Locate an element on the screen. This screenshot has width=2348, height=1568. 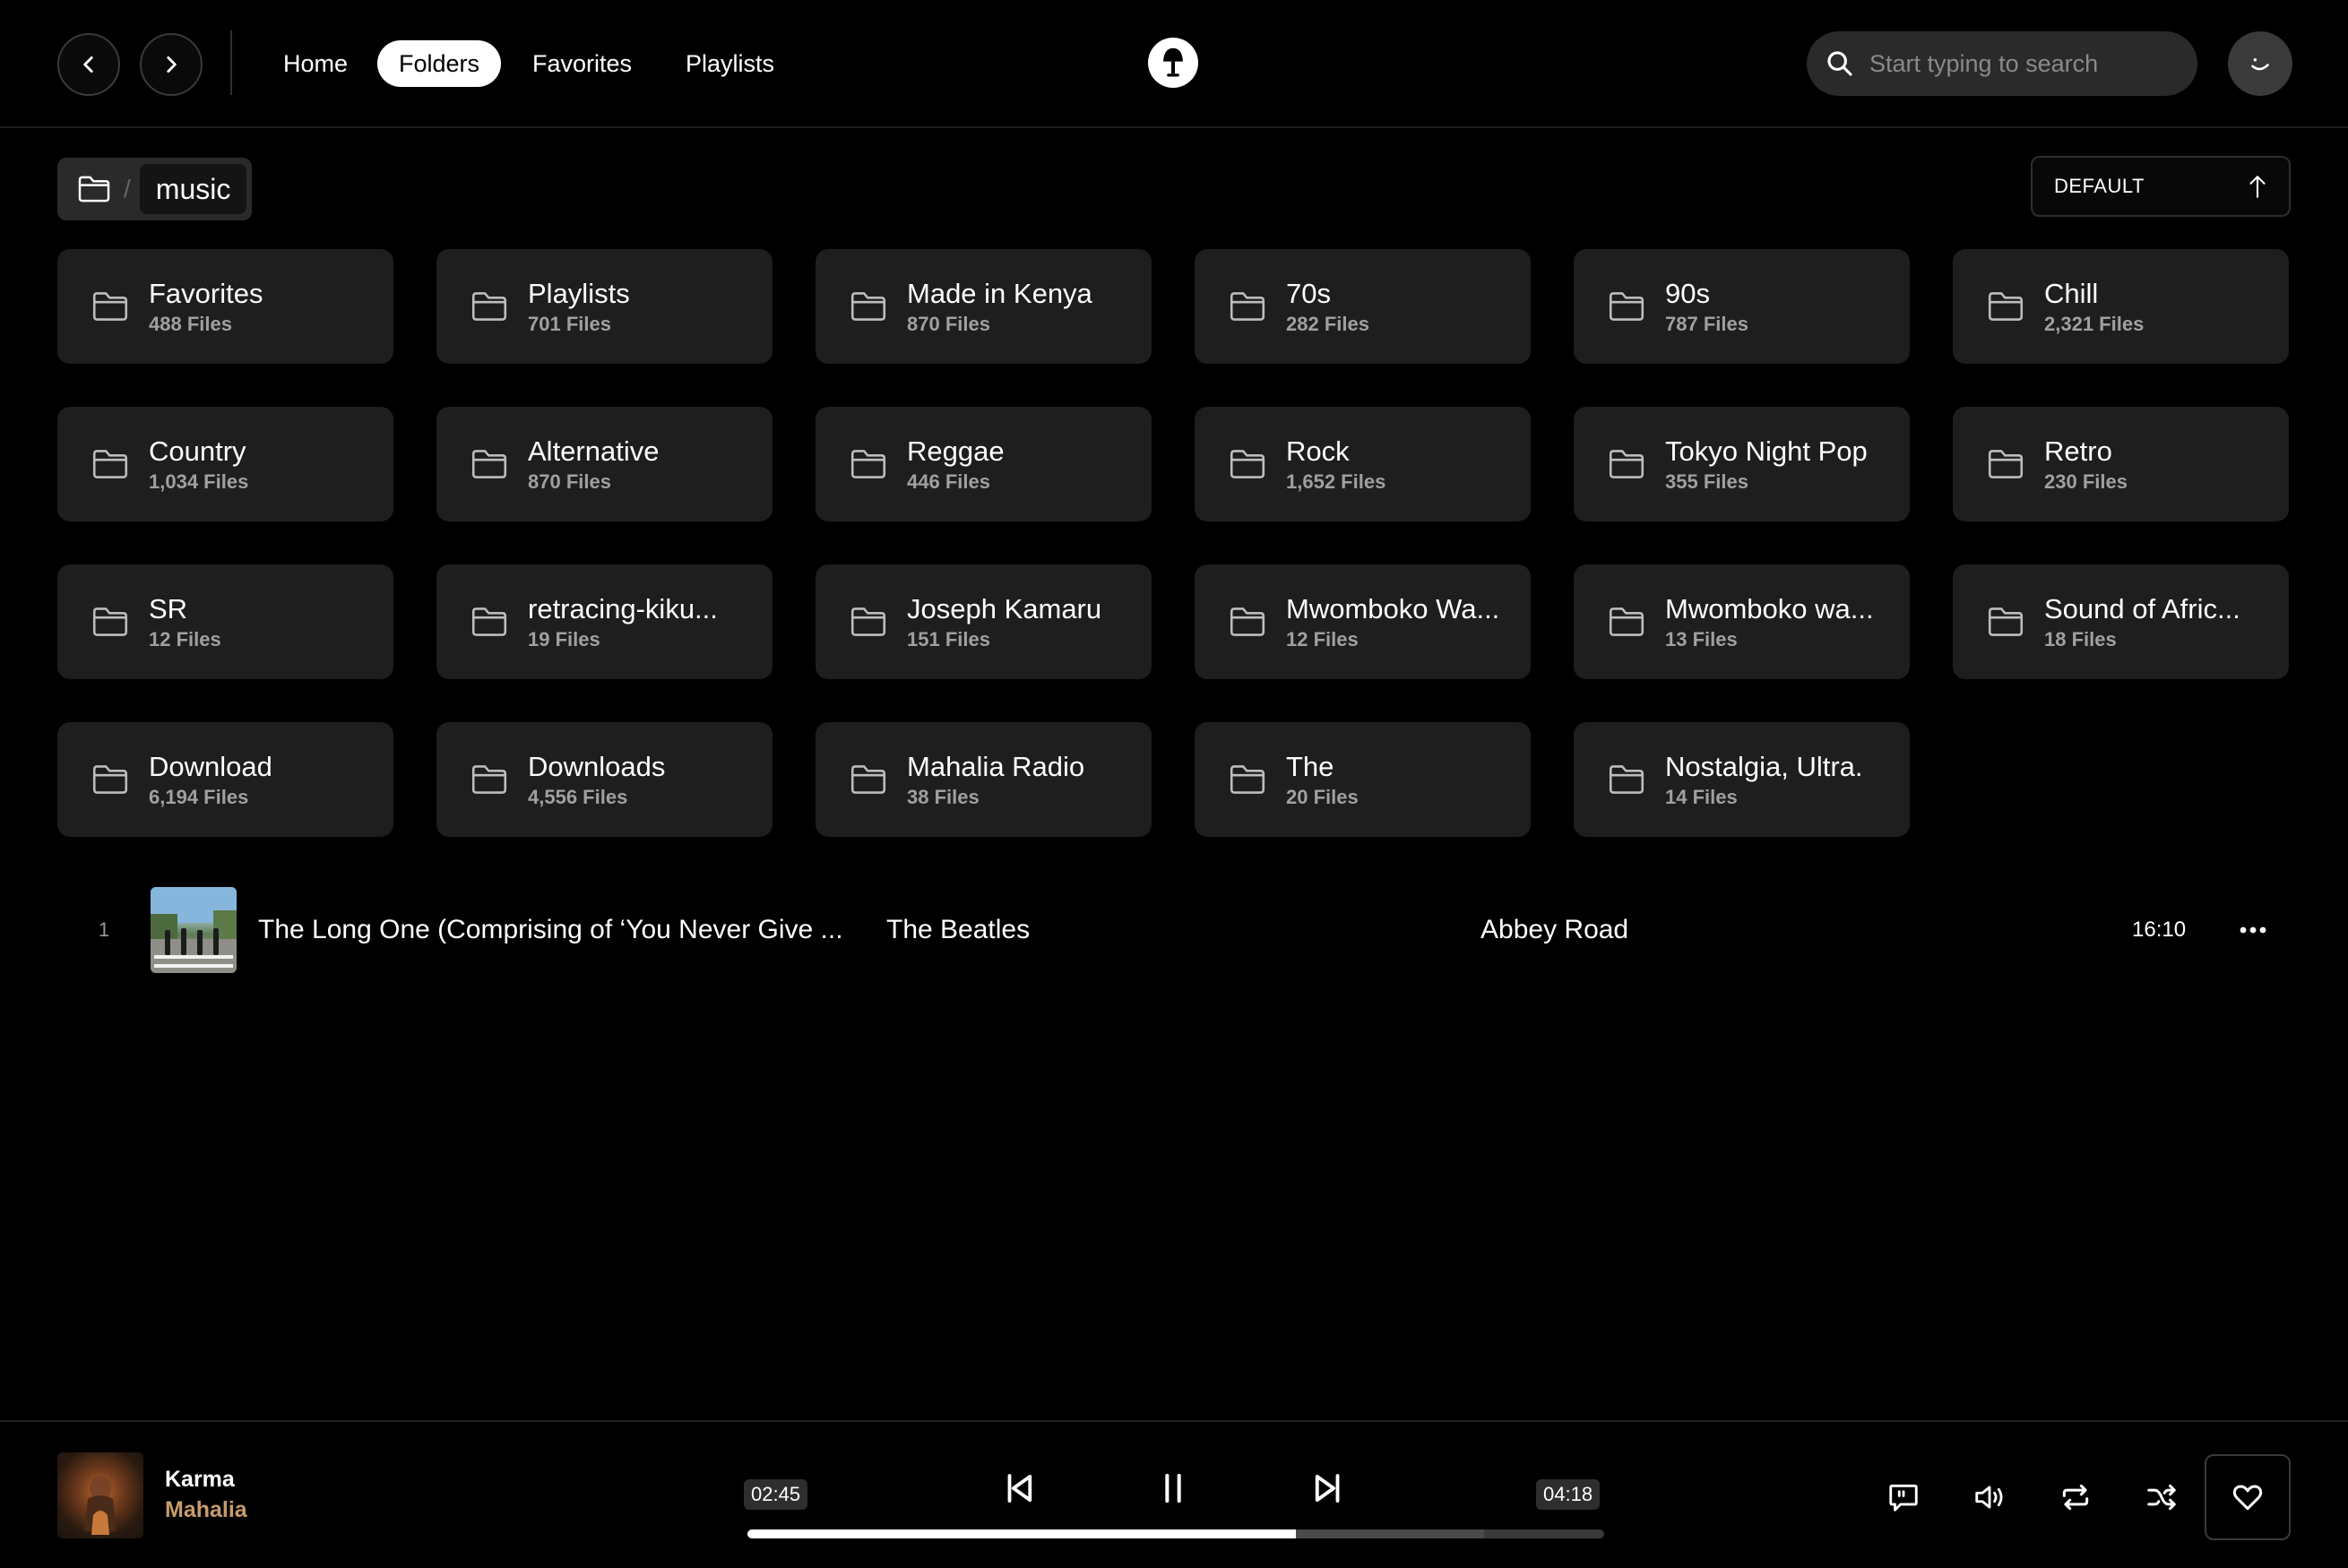
folder-card-9: Rock 1,652 Files is located at coordinates (1363, 464).